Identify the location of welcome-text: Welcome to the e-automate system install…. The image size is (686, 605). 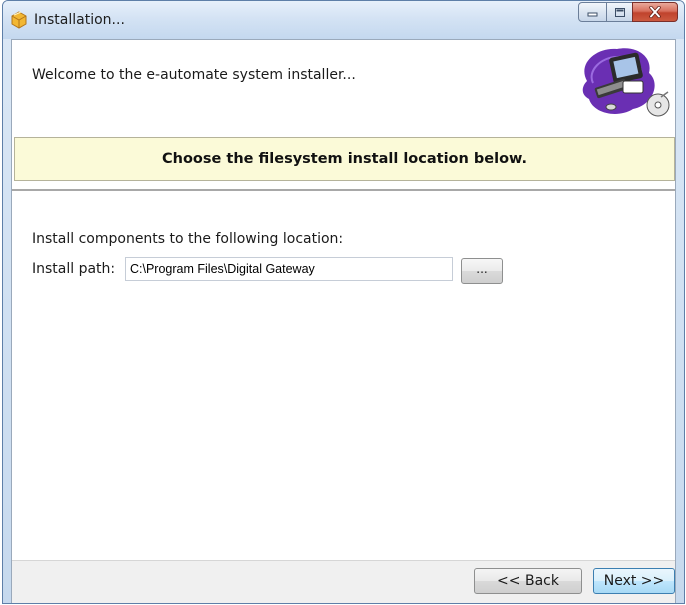
(194, 75).